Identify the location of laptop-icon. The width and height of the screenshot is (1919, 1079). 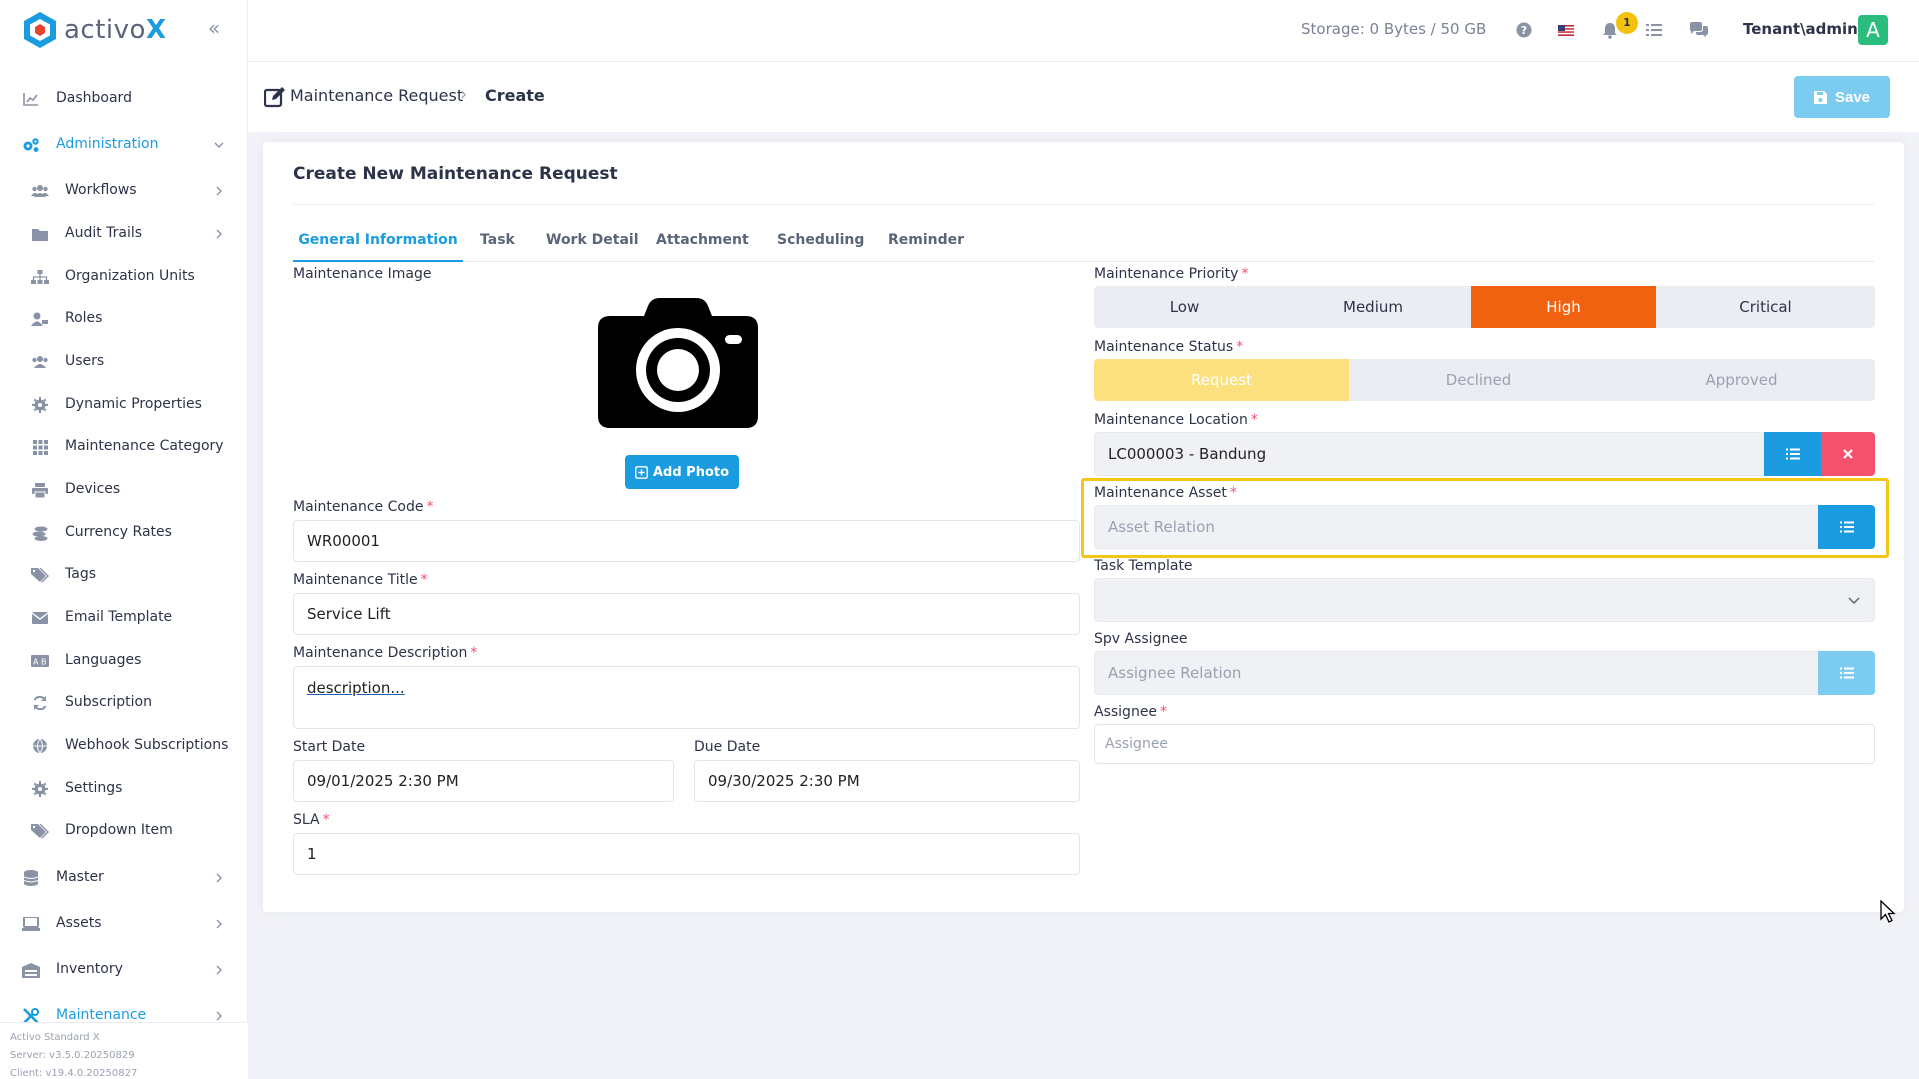
(31, 924).